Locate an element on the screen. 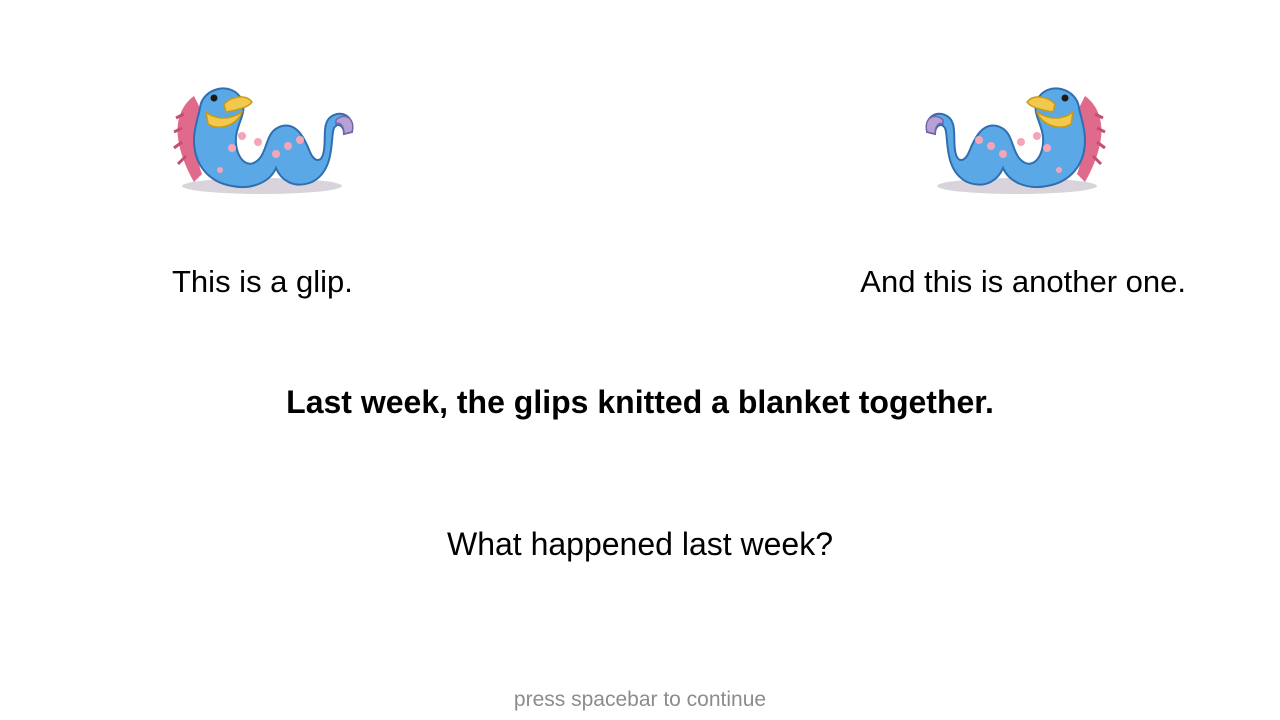  glip-image-left is located at coordinates (264, 137).